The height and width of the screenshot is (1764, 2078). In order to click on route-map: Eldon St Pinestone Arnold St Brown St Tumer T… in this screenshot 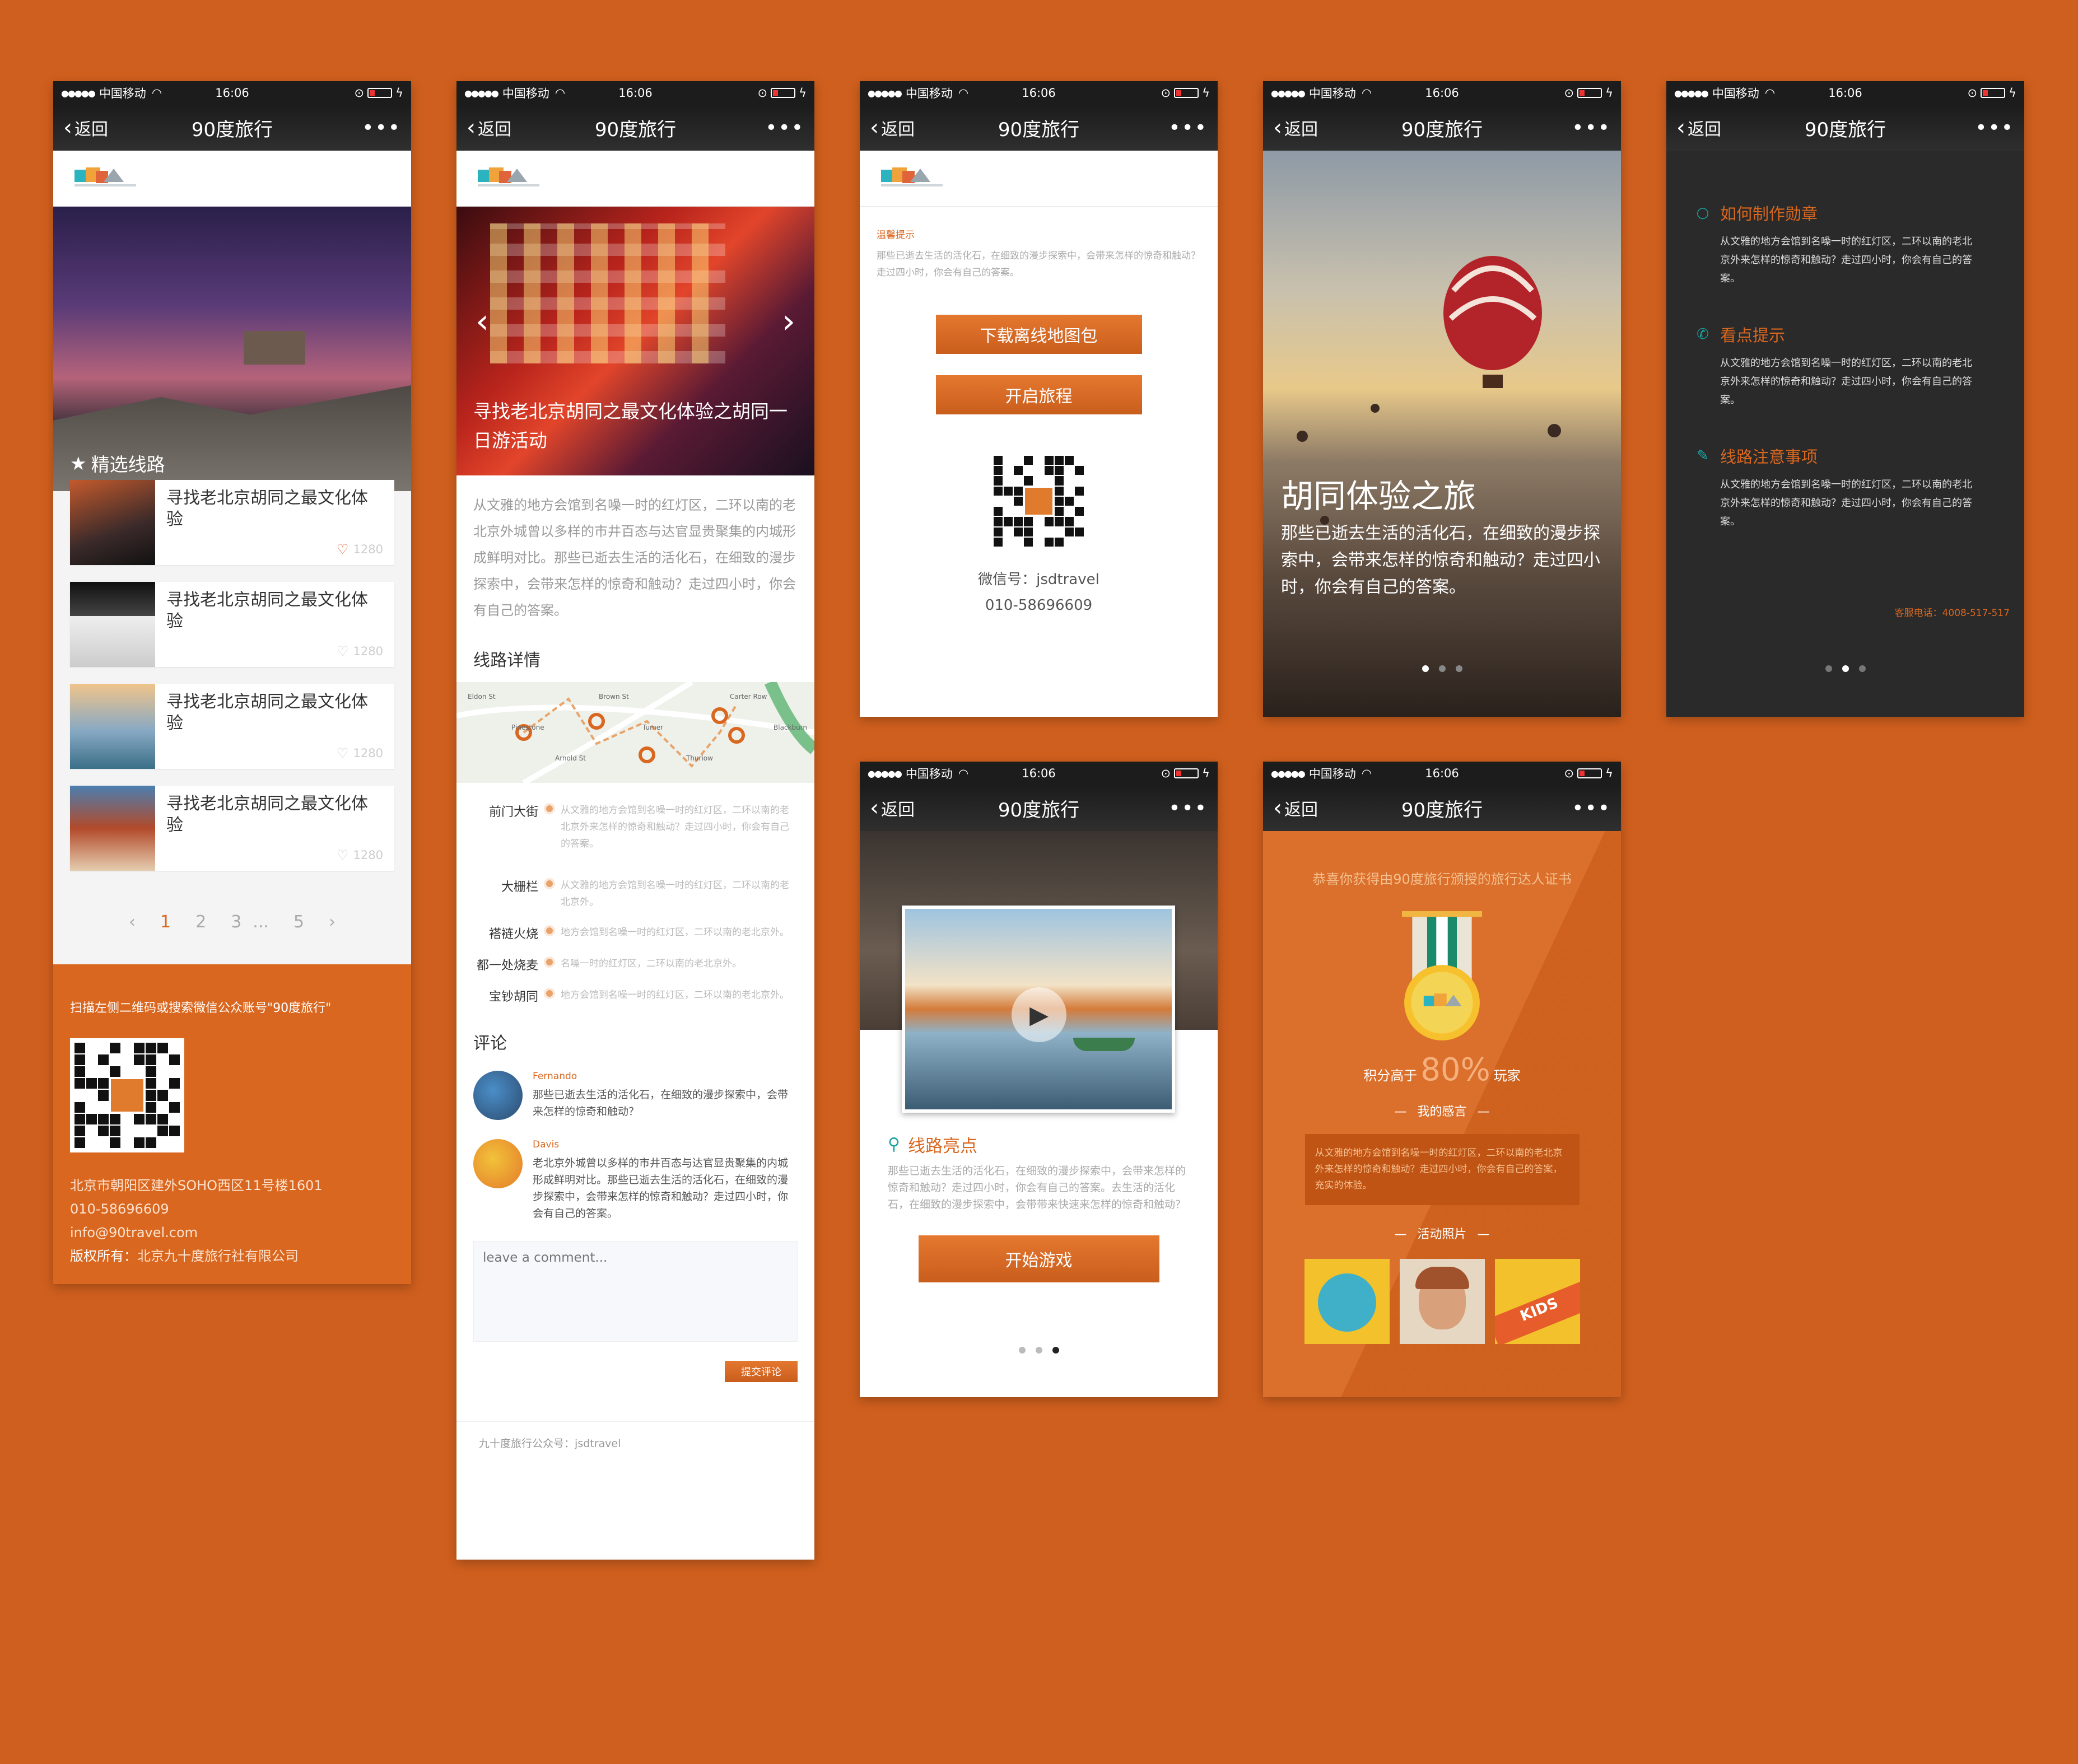, I will do `click(635, 733)`.